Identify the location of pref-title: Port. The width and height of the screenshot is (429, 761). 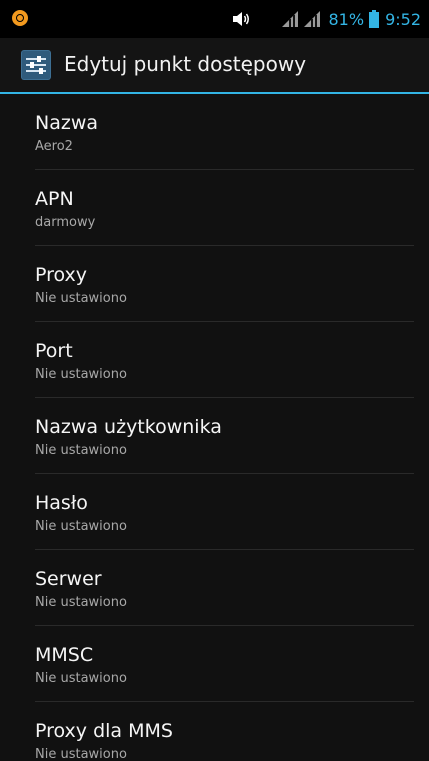
(54, 351).